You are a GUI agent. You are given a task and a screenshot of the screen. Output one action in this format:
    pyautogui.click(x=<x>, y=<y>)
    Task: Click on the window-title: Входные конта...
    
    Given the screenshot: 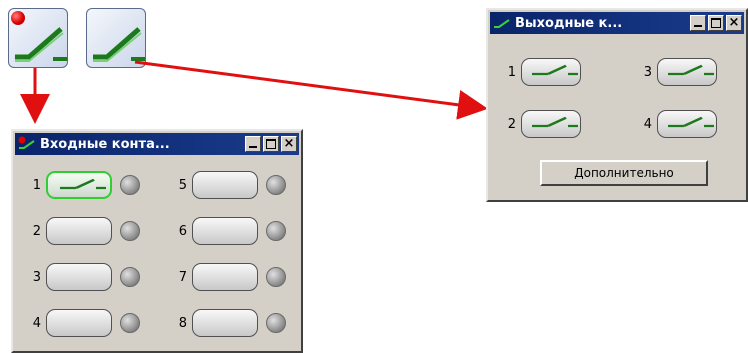 What is the action you would take?
    pyautogui.click(x=105, y=144)
    